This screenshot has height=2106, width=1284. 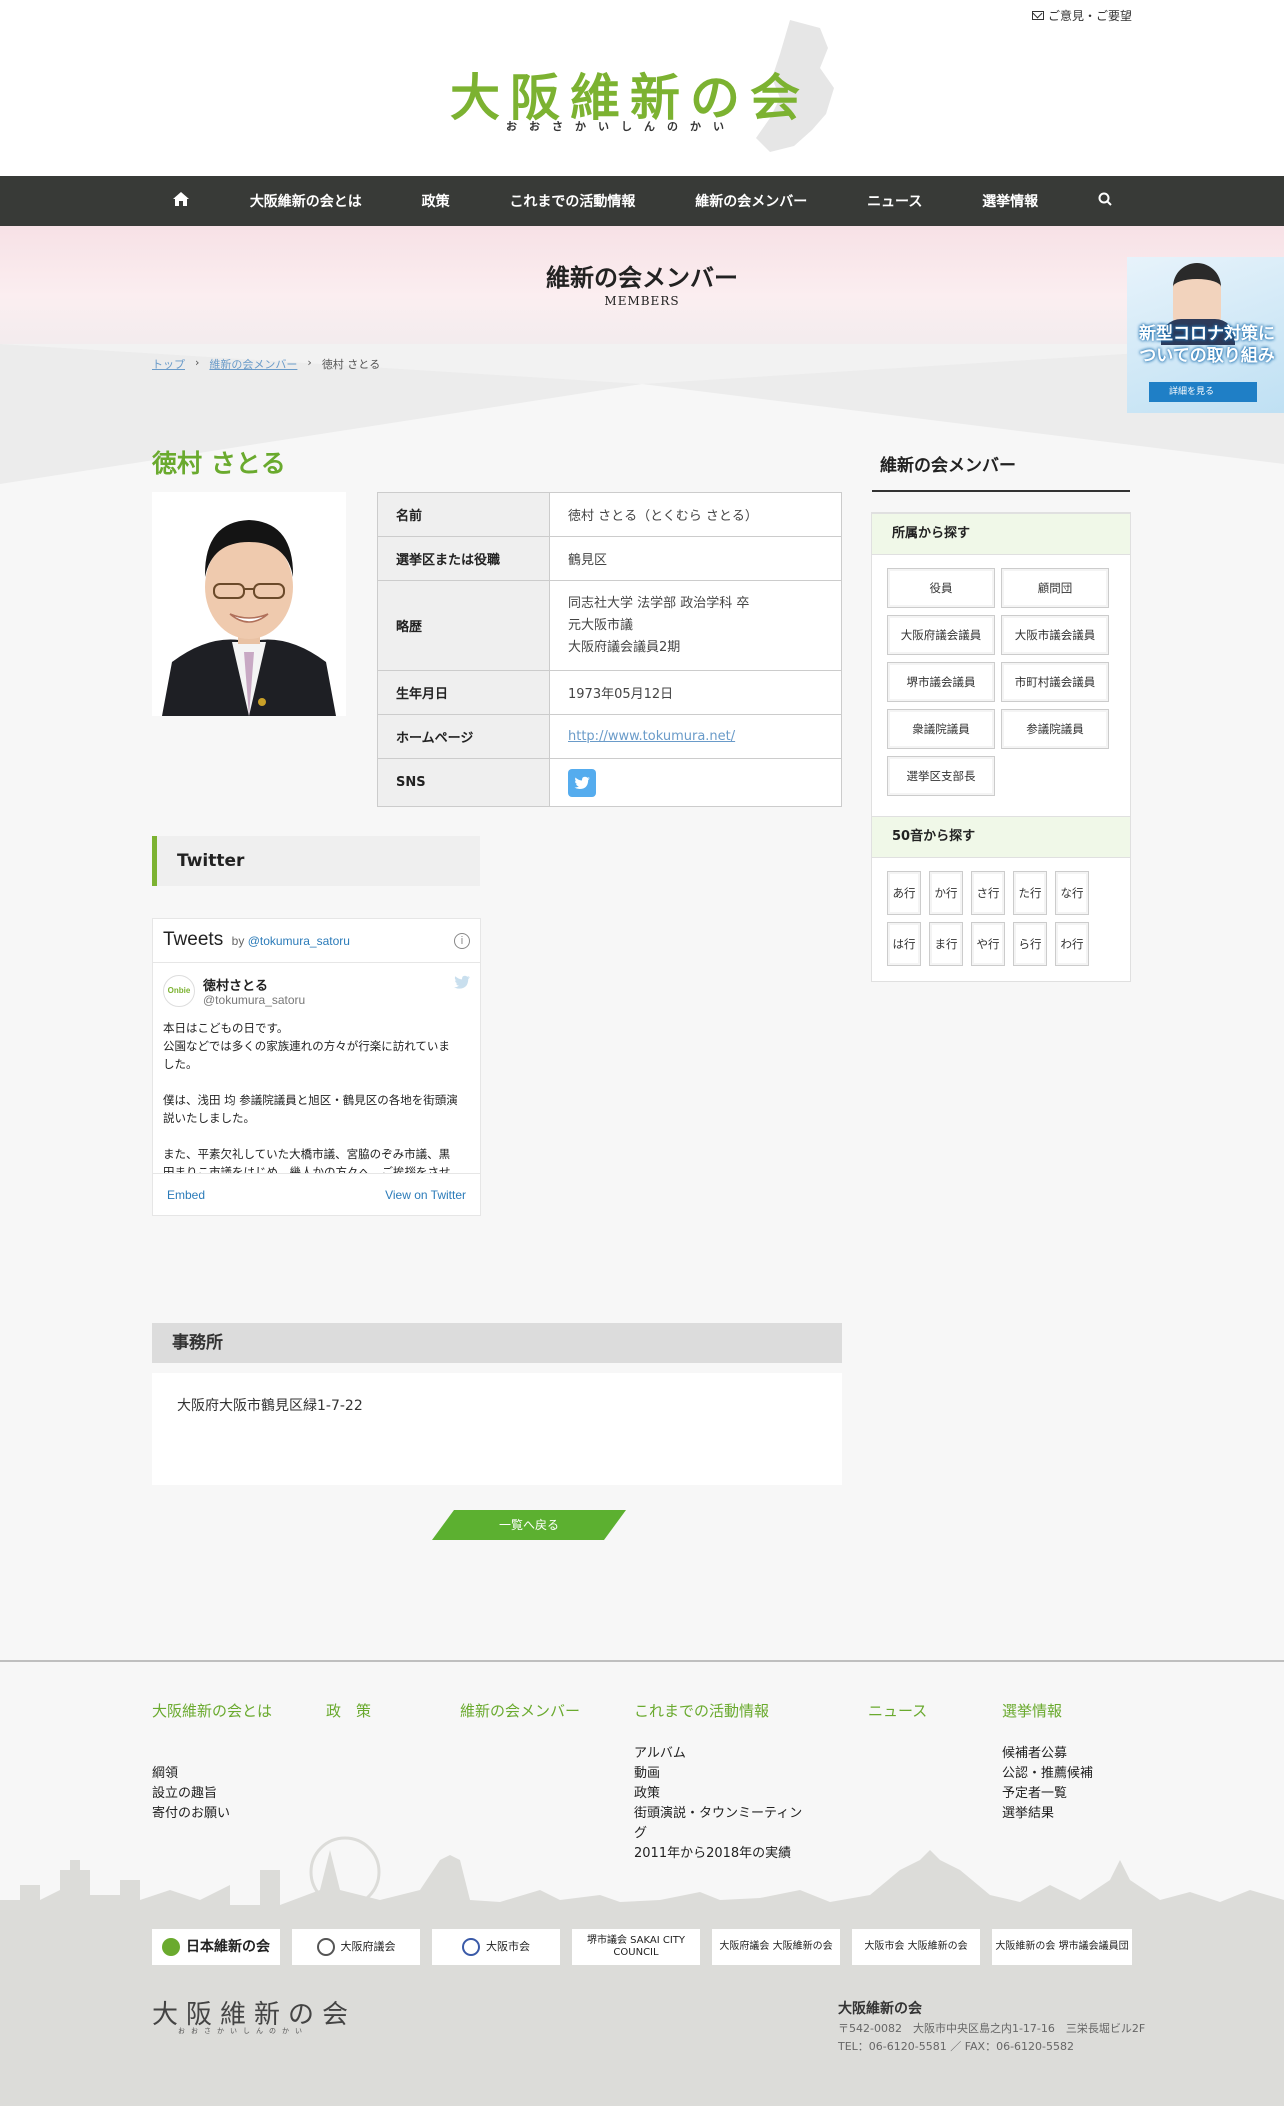 I want to click on feedback-link: ご意見・ご要望, so click(x=1081, y=15).